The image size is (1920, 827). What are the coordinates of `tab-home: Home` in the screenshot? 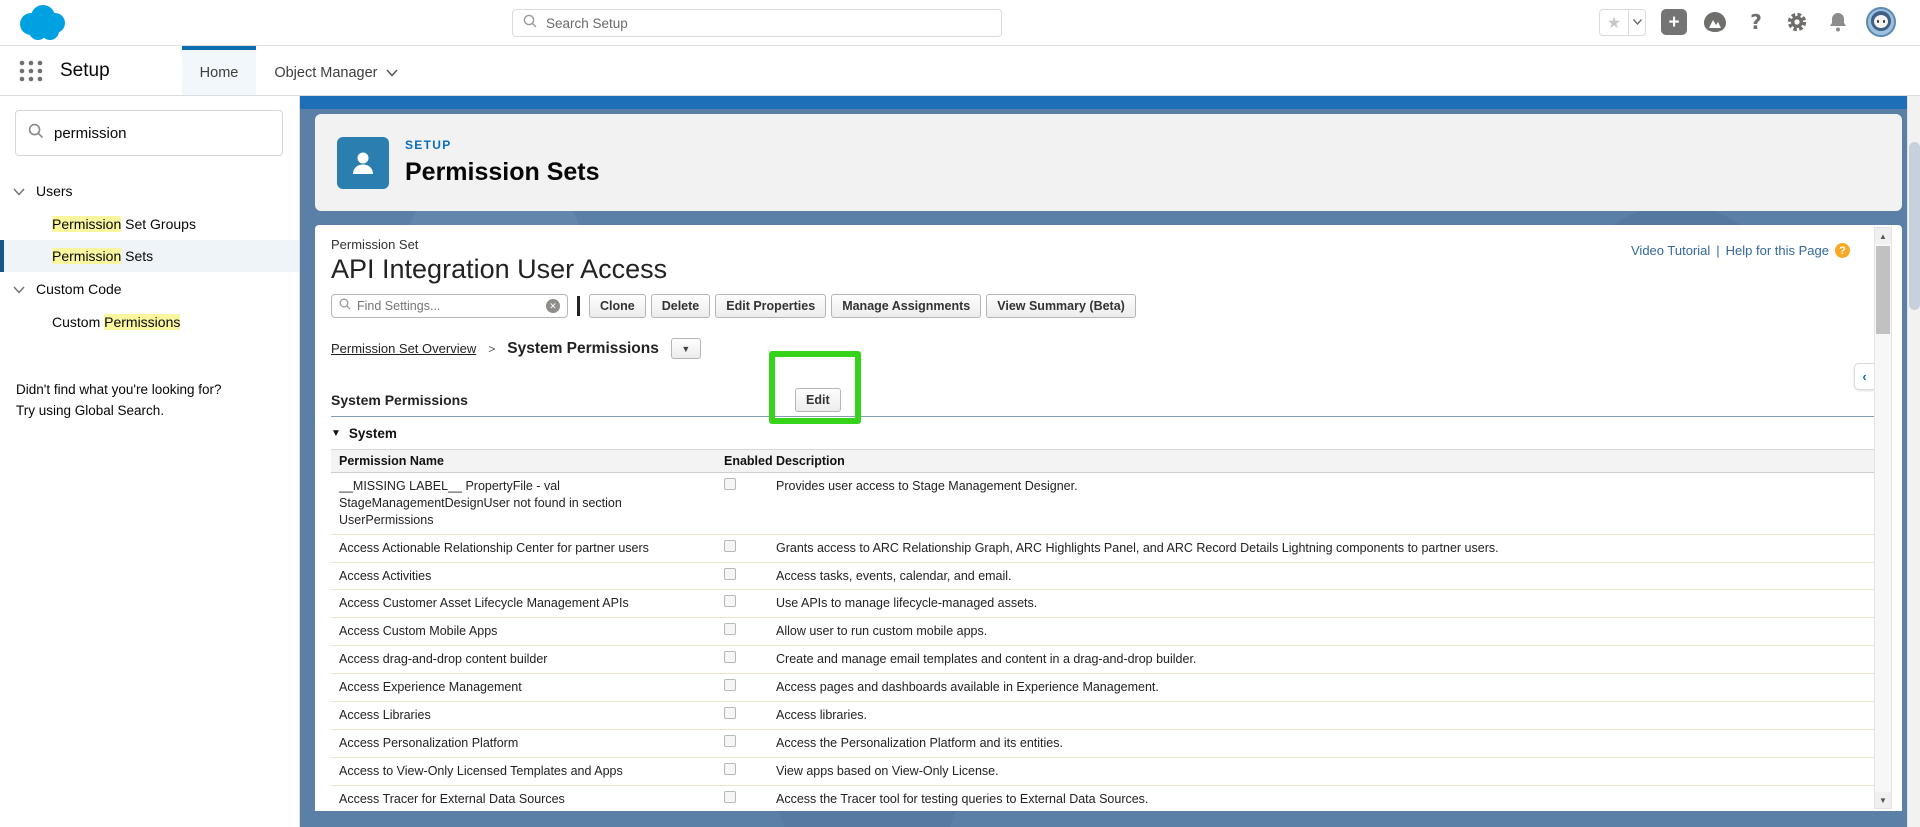 It's located at (219, 70).